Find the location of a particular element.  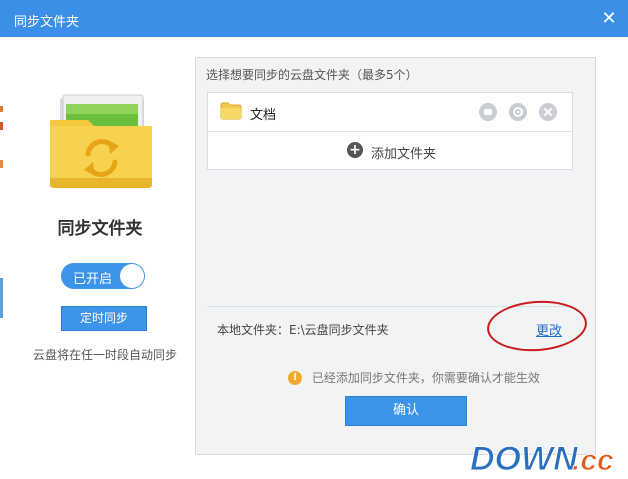

info-text: 已经添加同步文件夹，你需要确认才能生效 is located at coordinates (425, 378).